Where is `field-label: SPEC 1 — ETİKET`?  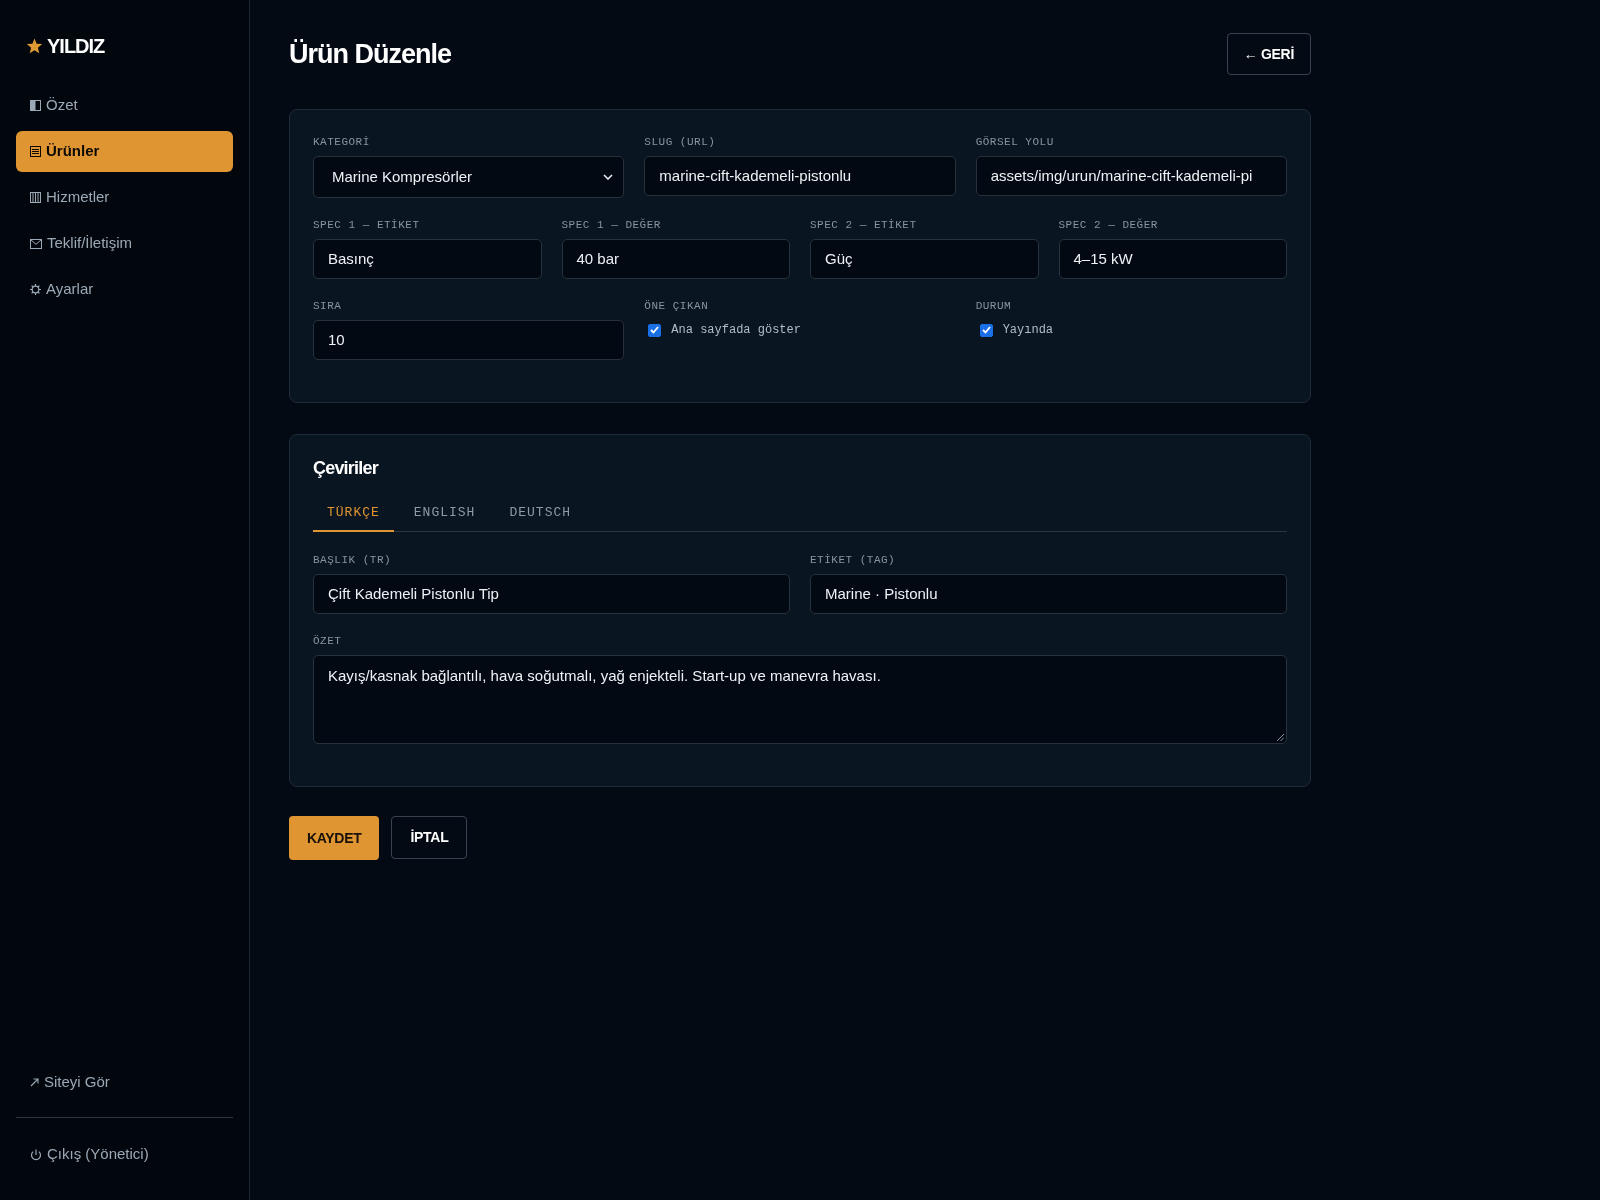 field-label: SPEC 1 — ETİKET is located at coordinates (367, 225).